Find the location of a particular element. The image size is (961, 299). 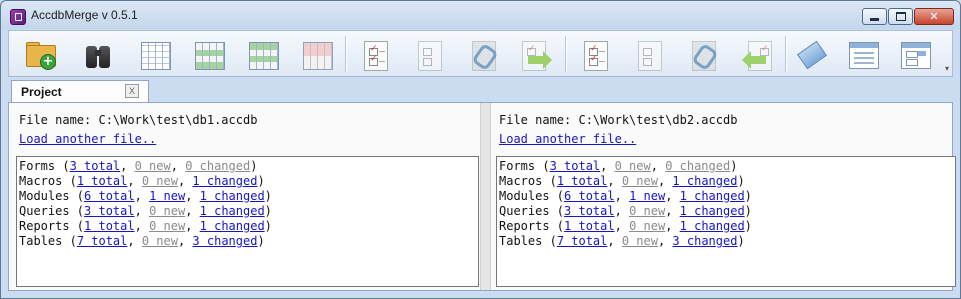

table-icon is located at coordinates (154, 54).